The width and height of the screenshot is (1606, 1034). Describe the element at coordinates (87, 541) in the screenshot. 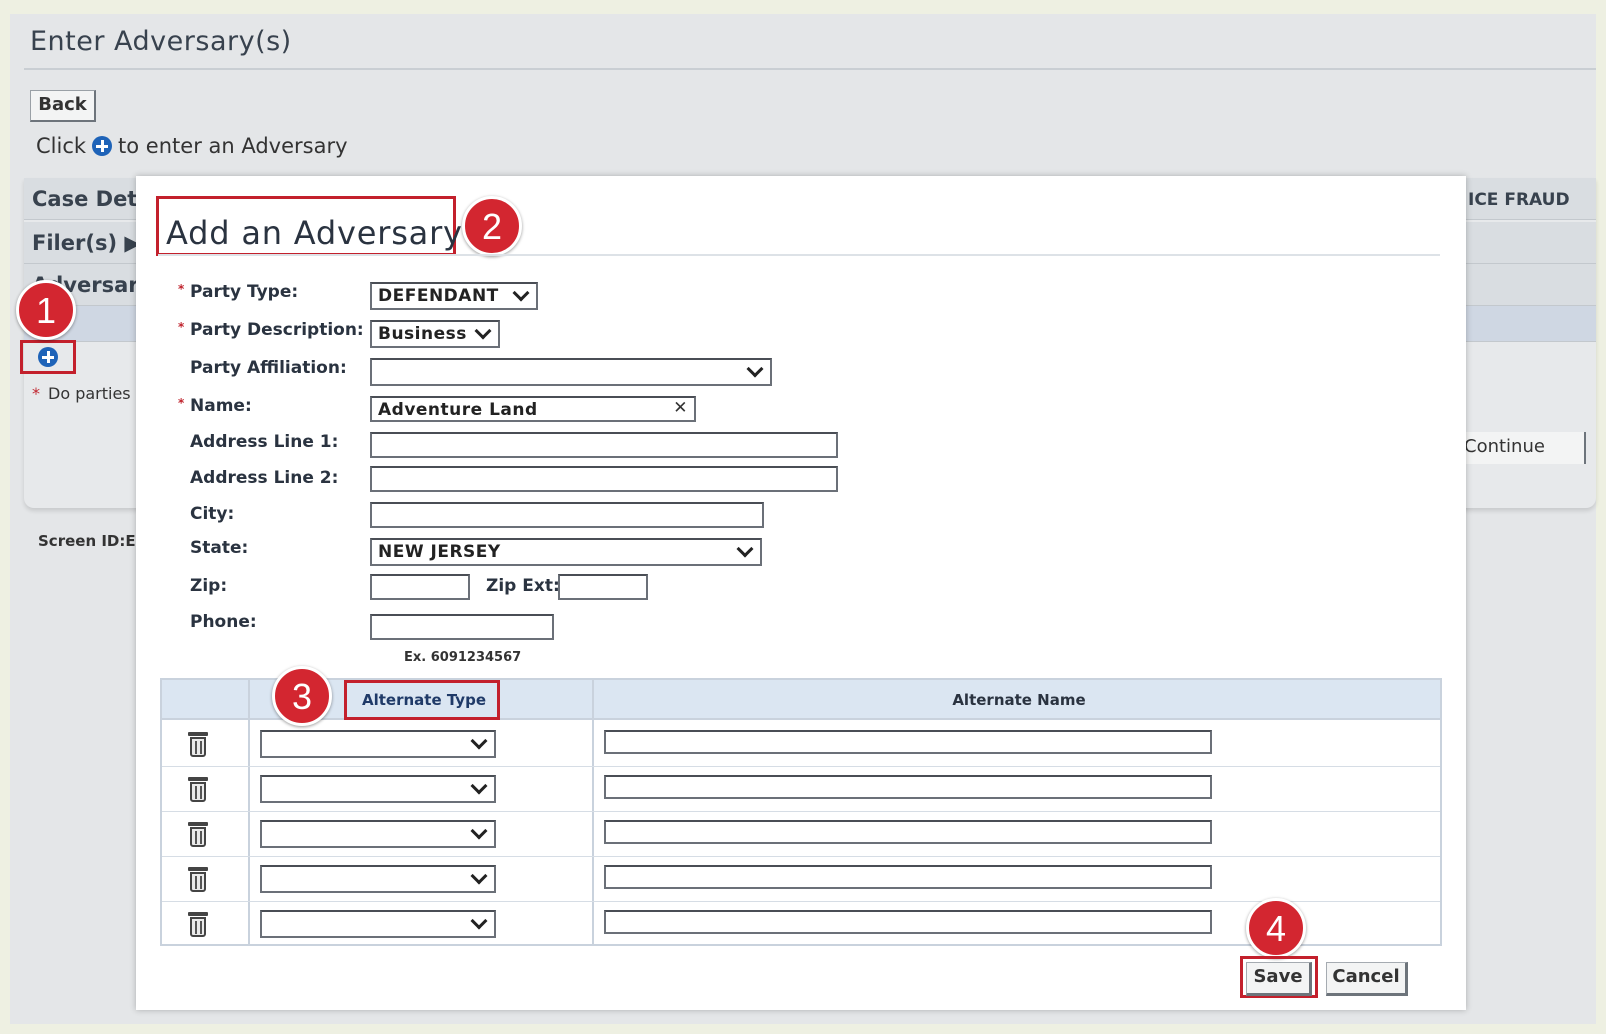

I see `screen-id: Screen ID:E` at that location.